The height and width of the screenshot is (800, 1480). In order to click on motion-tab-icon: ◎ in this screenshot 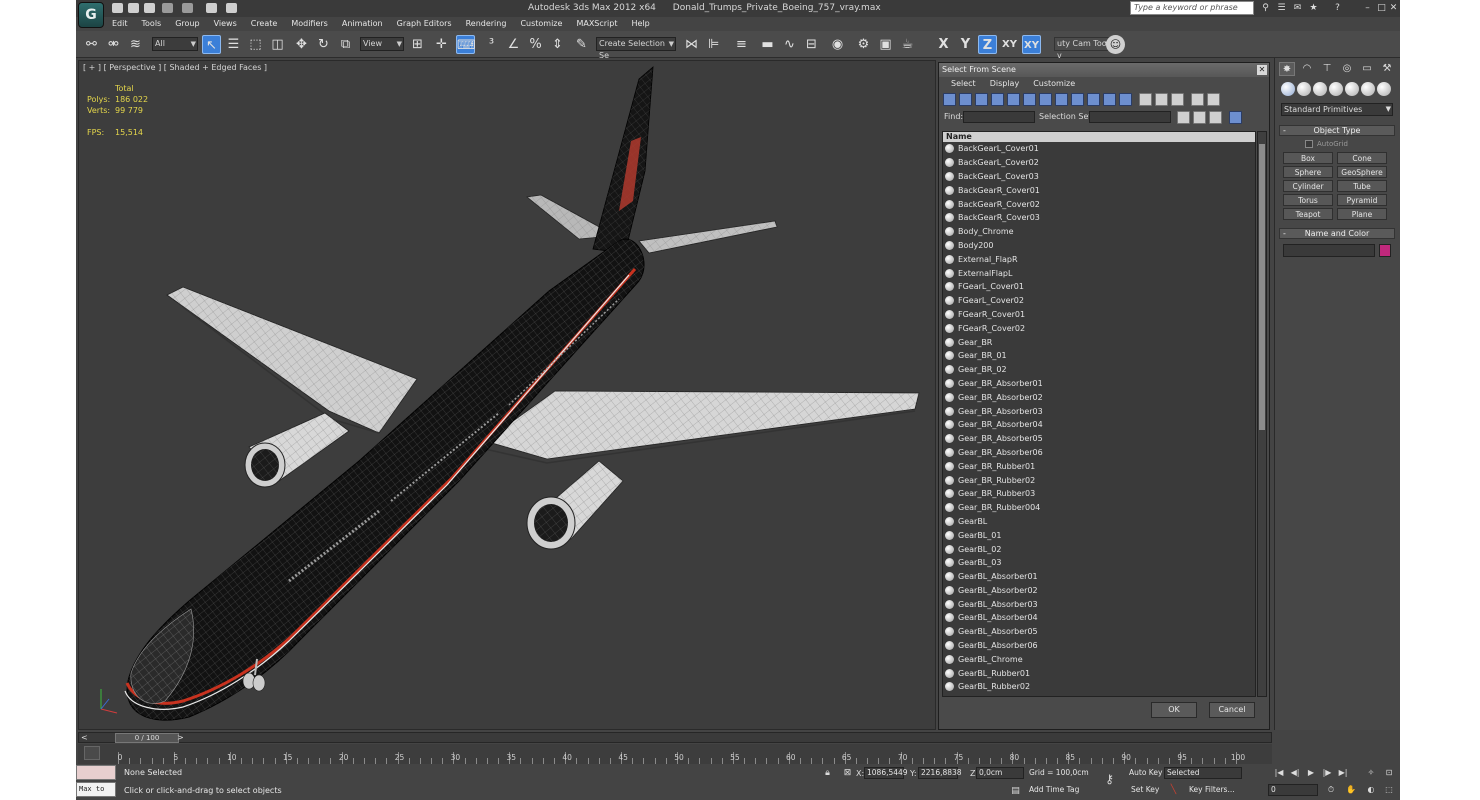, I will do `click(1347, 69)`.